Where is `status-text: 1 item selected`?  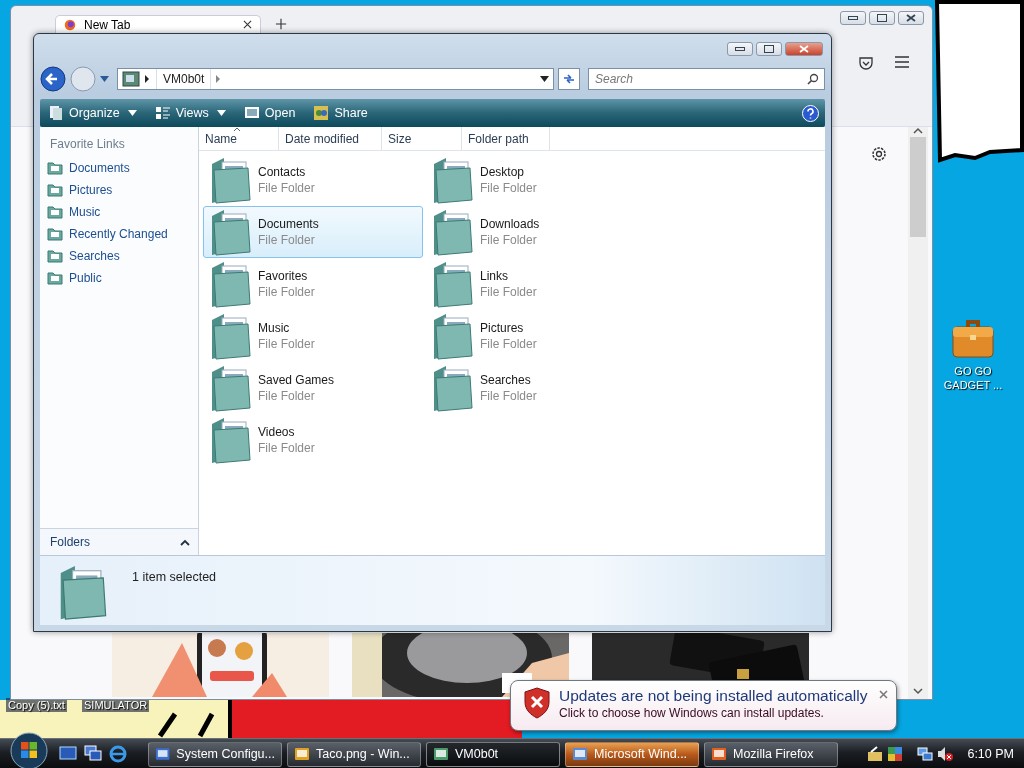 status-text: 1 item selected is located at coordinates (174, 577).